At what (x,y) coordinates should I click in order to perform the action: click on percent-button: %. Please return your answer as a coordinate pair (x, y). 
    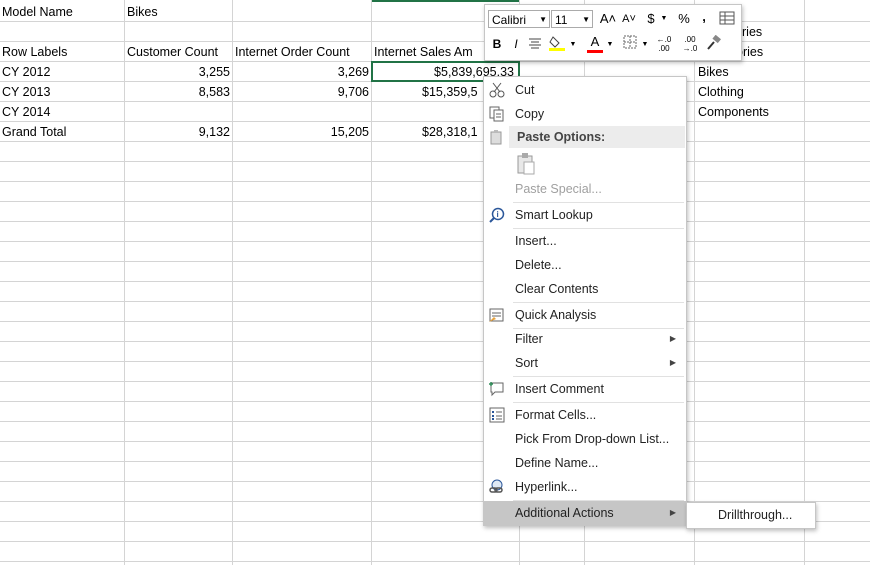
    Looking at the image, I should click on (684, 19).